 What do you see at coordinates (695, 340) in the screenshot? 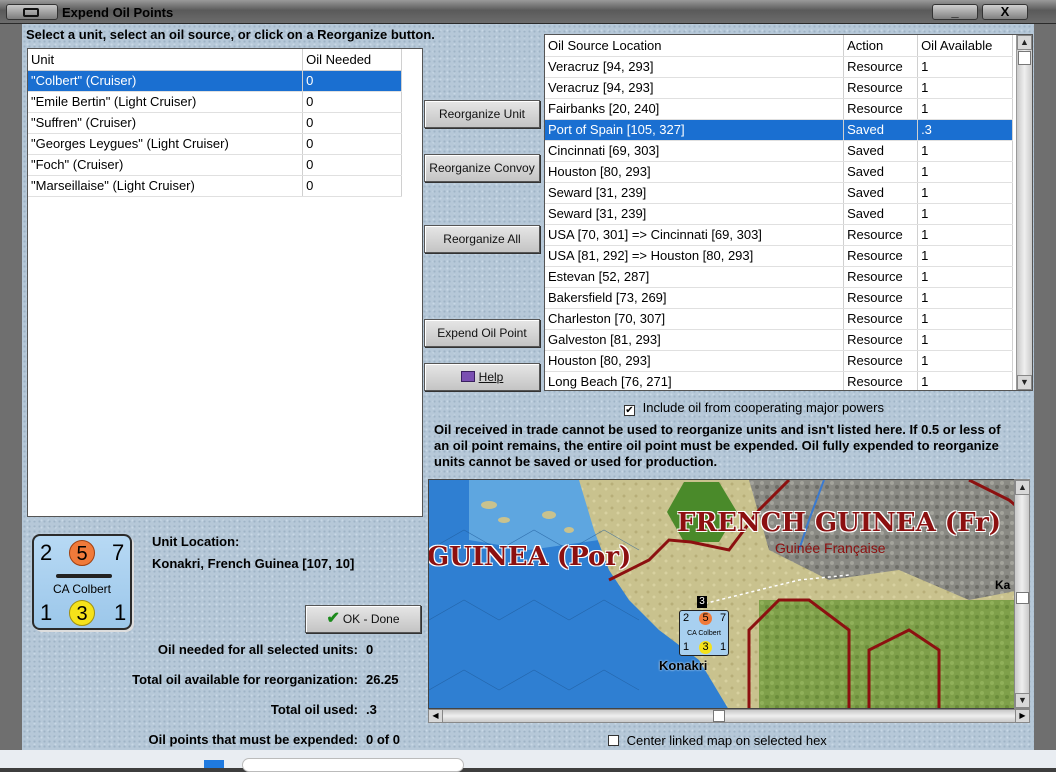
I see `source-location-cell: Galveston [81, 293]` at bounding box center [695, 340].